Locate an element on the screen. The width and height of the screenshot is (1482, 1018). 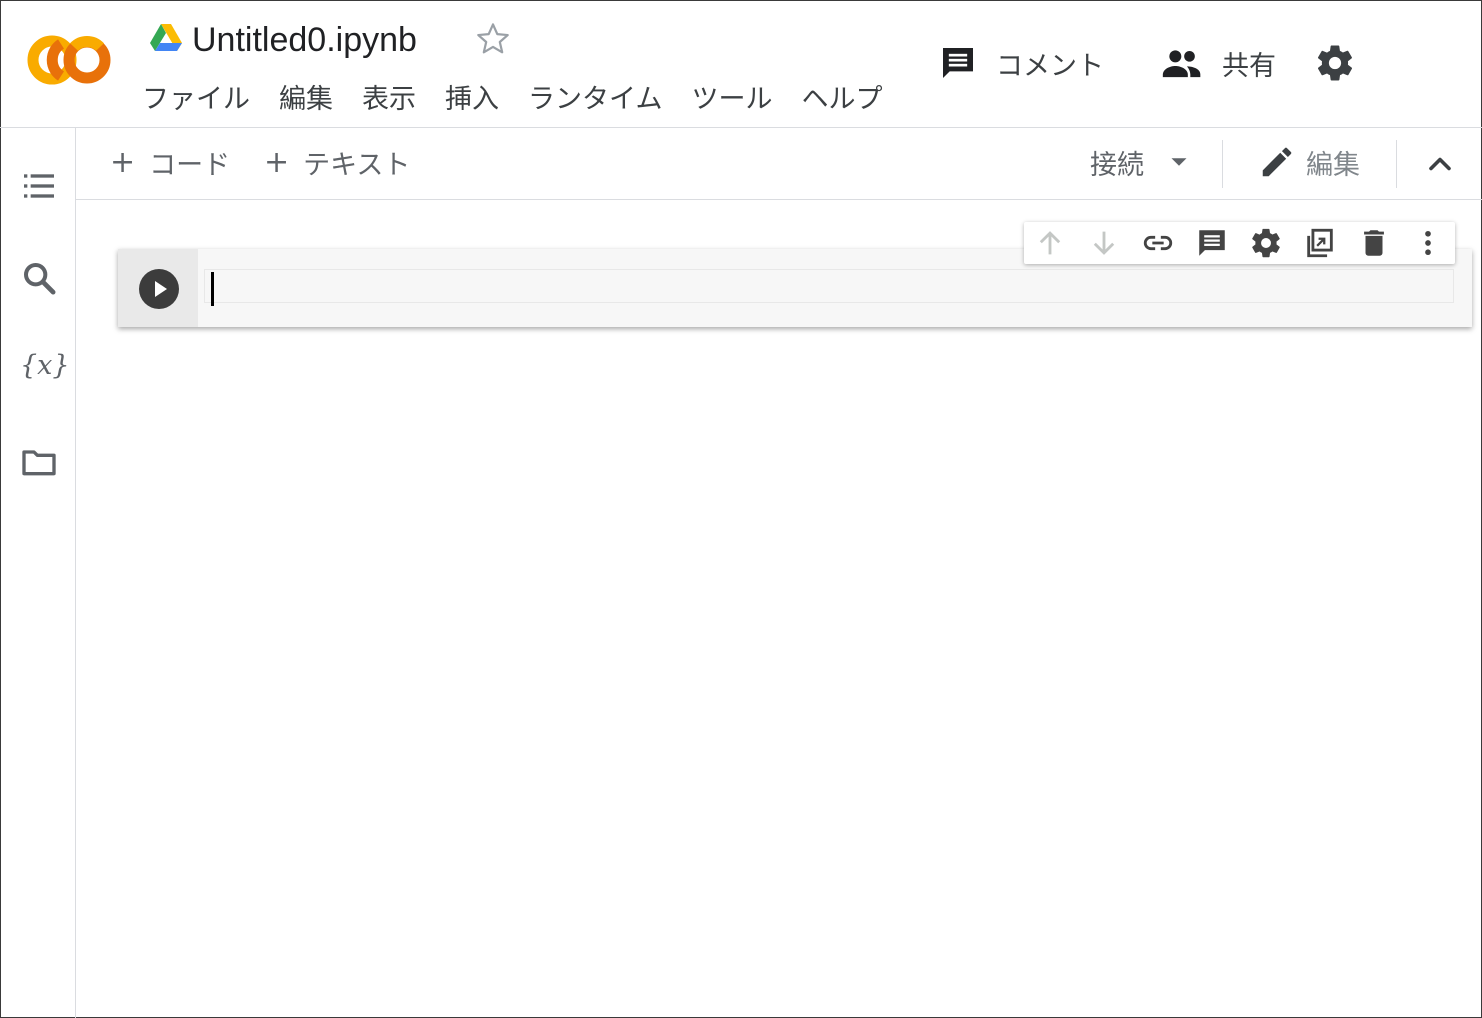
menu-help: ヘルプ is located at coordinates (841, 100).